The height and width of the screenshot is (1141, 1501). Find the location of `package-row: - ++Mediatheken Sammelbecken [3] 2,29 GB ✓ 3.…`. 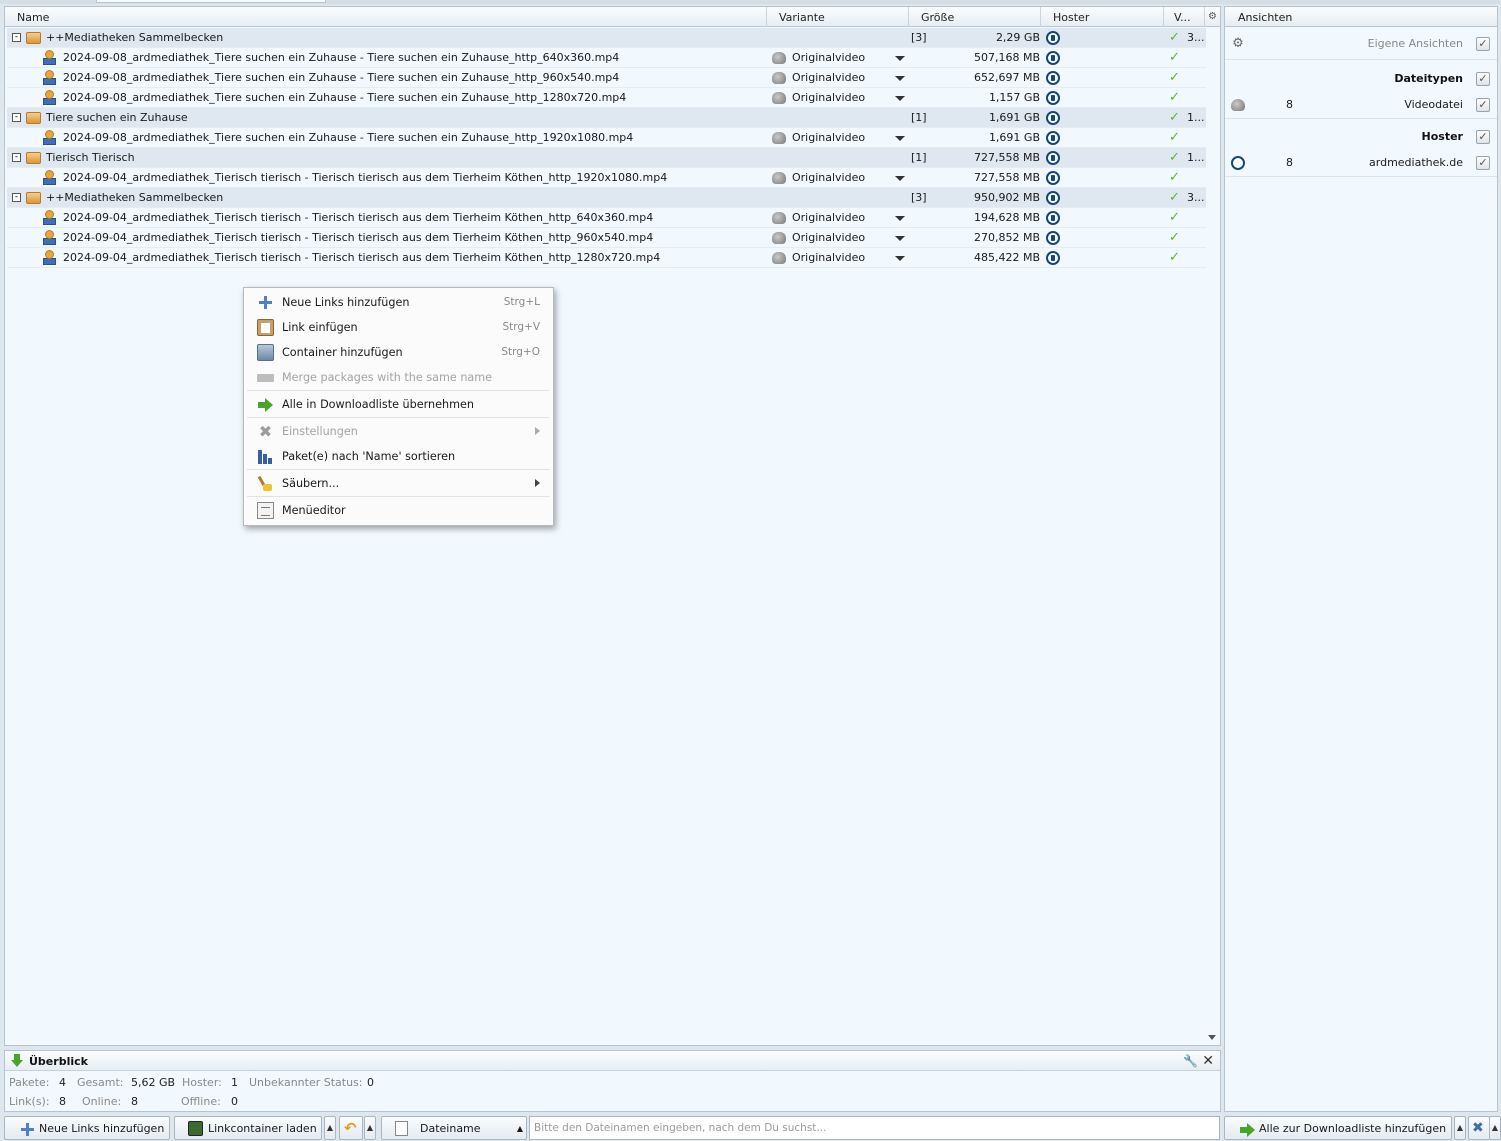

package-row: - ++Mediatheken Sammelbecken [3] 2,29 GB ✓ 3.… is located at coordinates (606, 38).